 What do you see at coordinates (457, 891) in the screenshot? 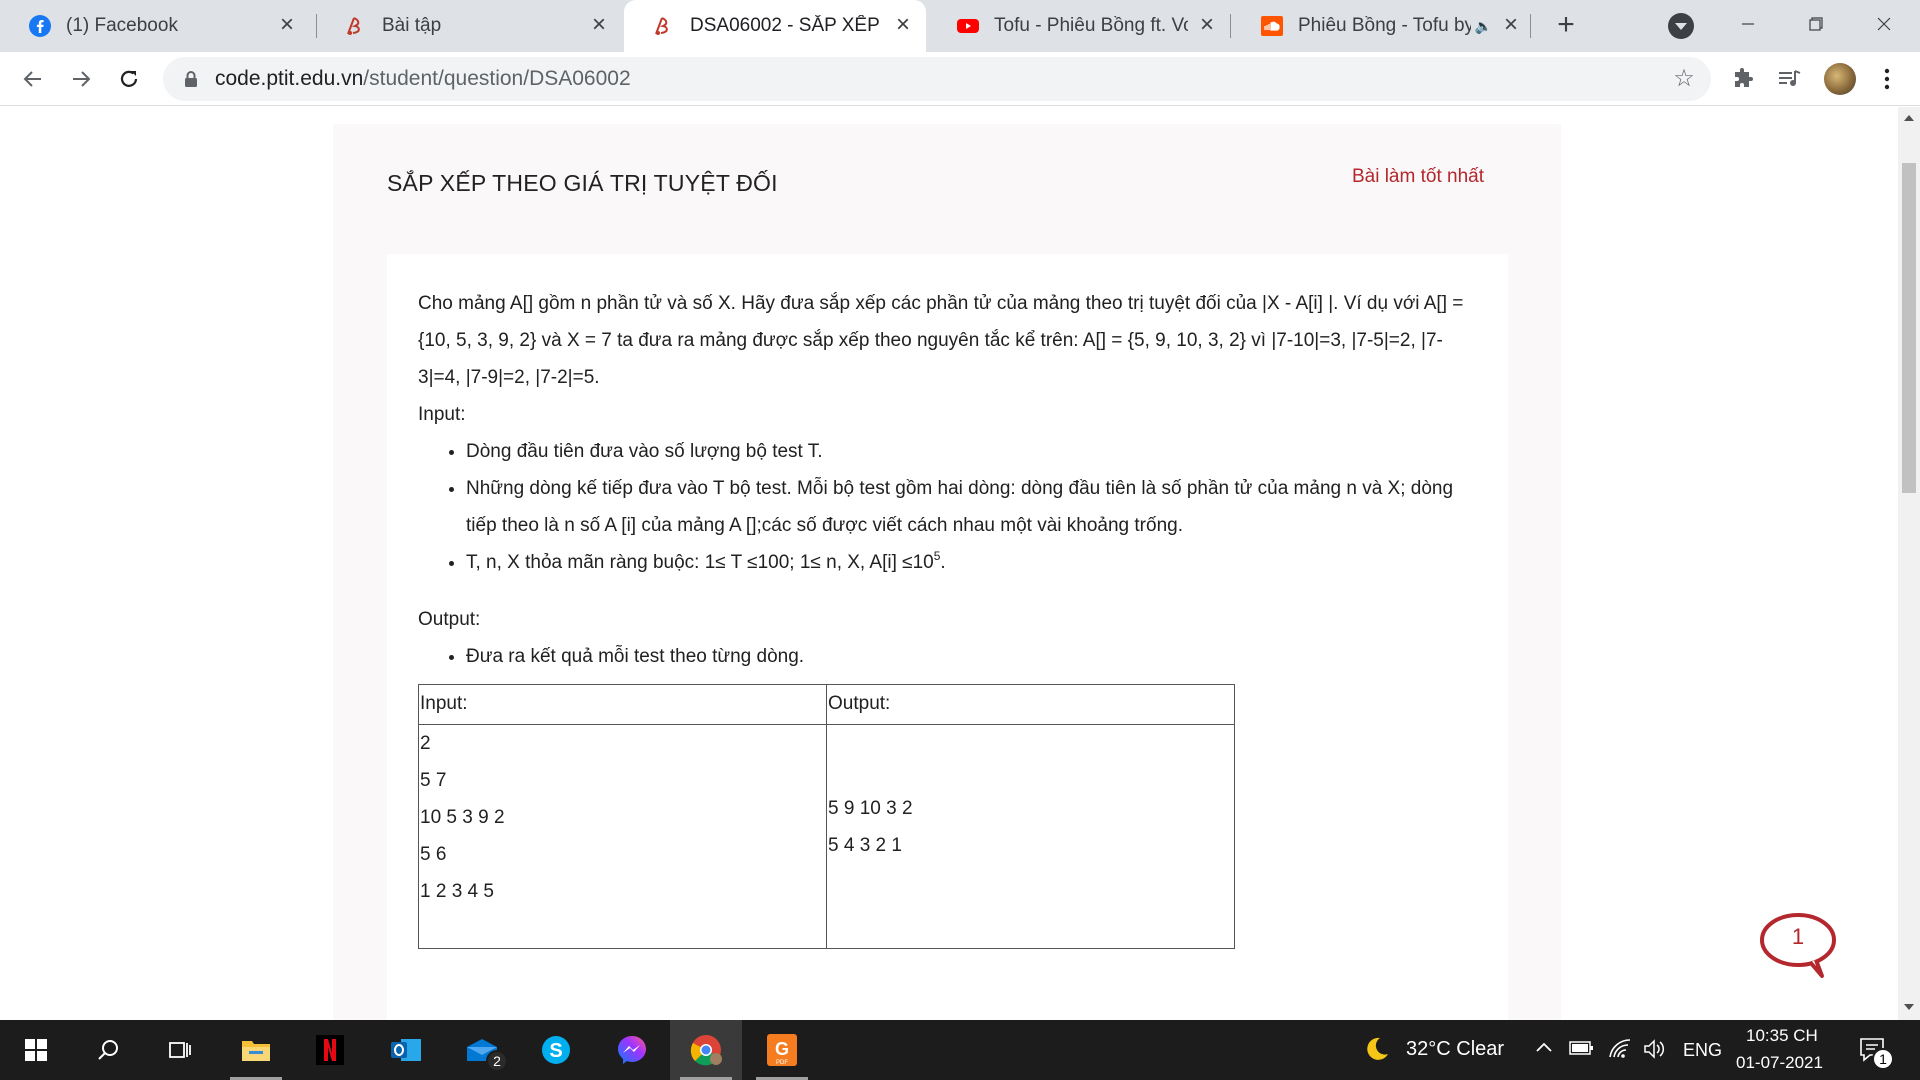
I see `input-line: 1 2 3 4 5` at bounding box center [457, 891].